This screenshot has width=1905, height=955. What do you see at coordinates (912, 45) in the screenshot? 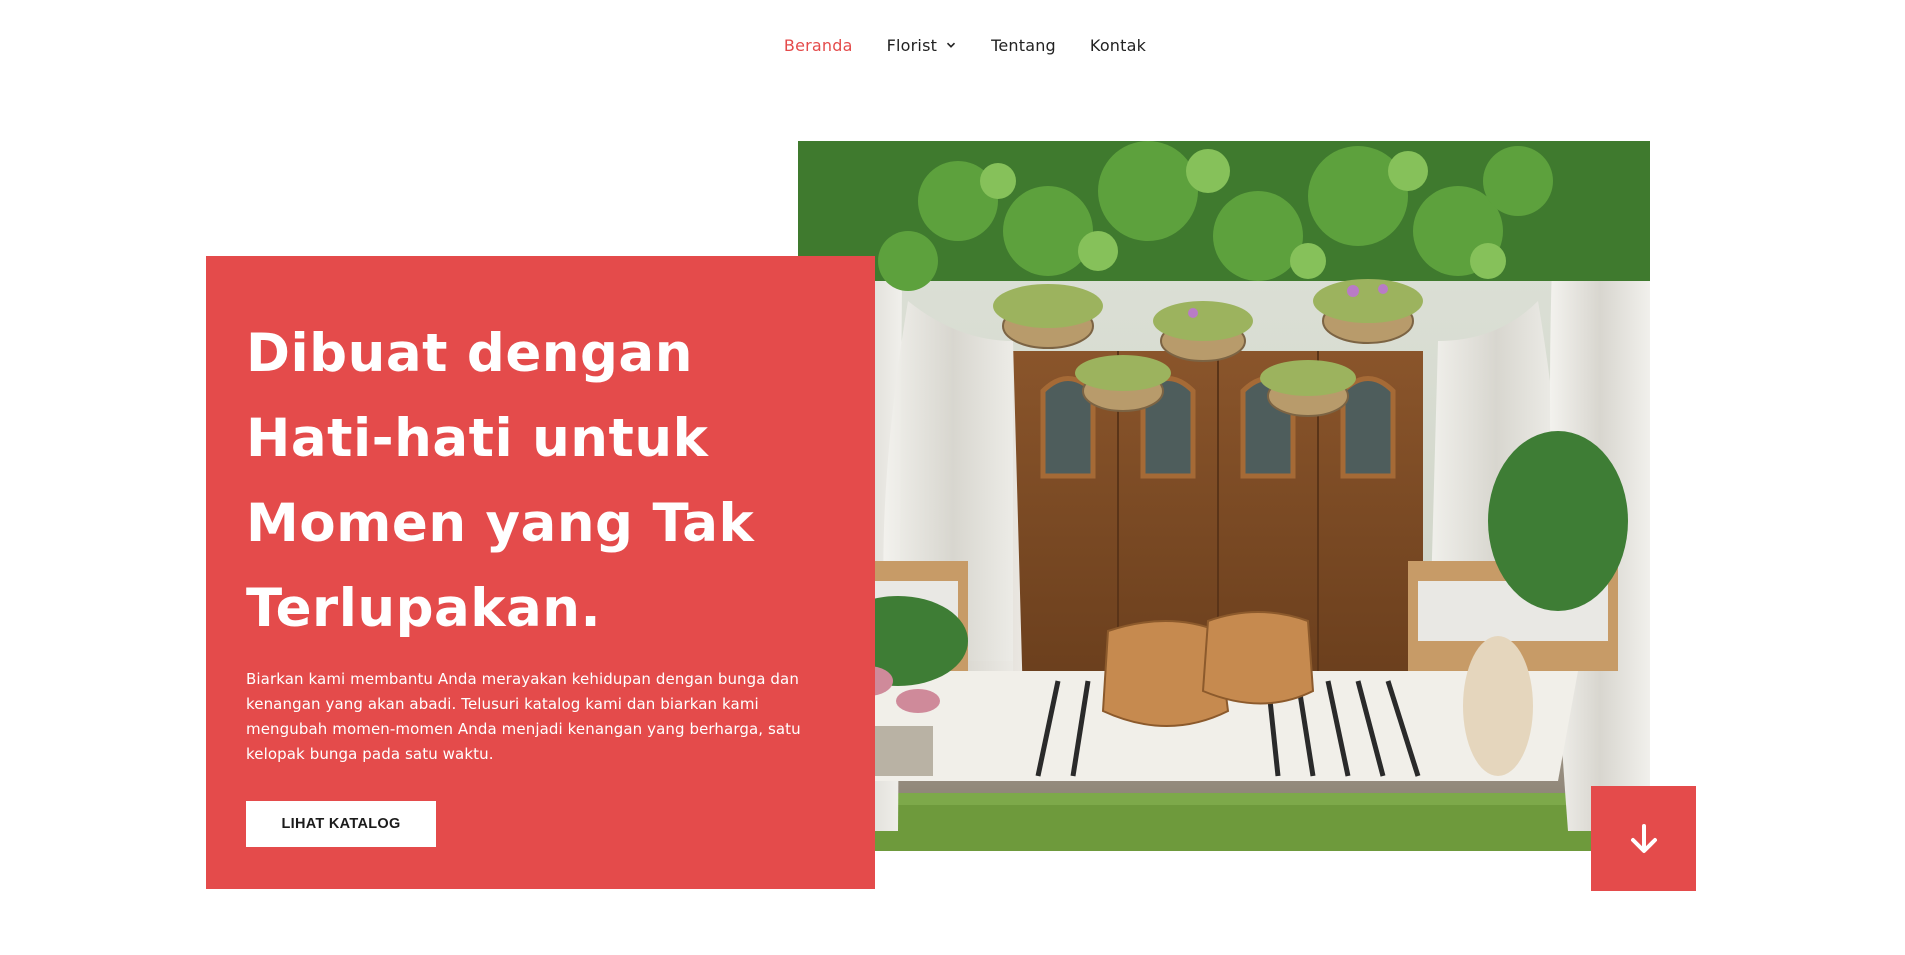
I see `nav-item-label: Florist` at bounding box center [912, 45].